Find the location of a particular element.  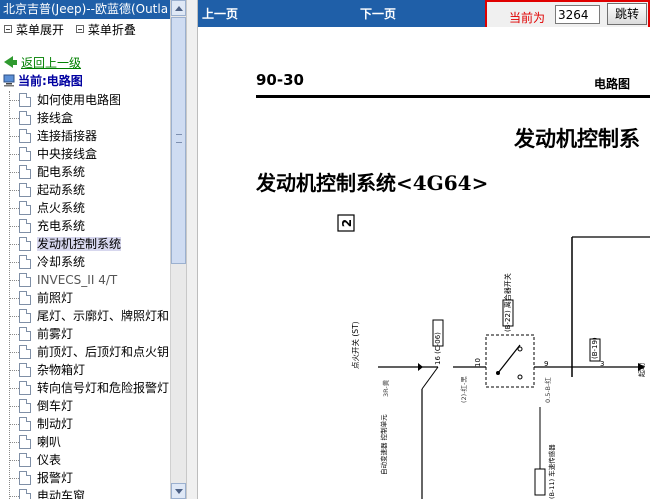

header-rule is located at coordinates (453, 96).